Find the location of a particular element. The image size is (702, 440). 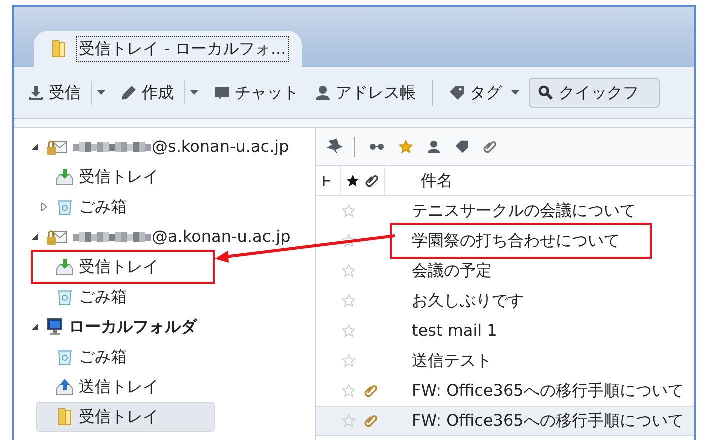

quick-filter-button: クイックフ is located at coordinates (594, 93).